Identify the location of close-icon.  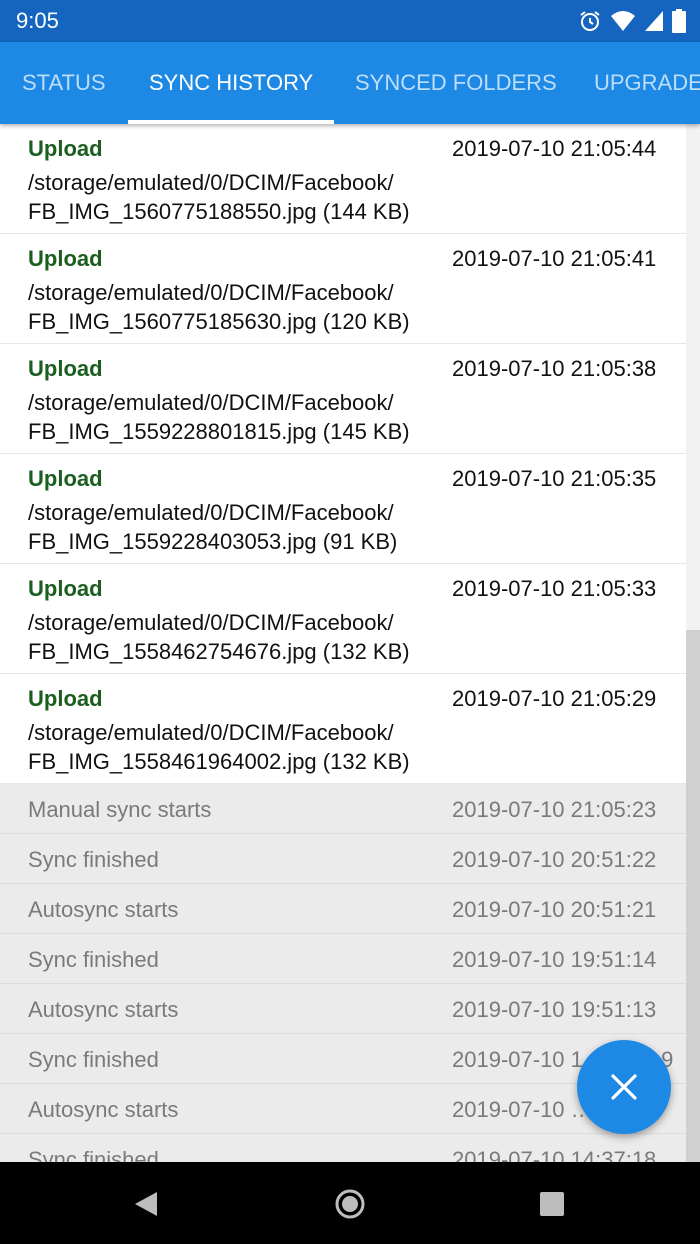
(624, 1087).